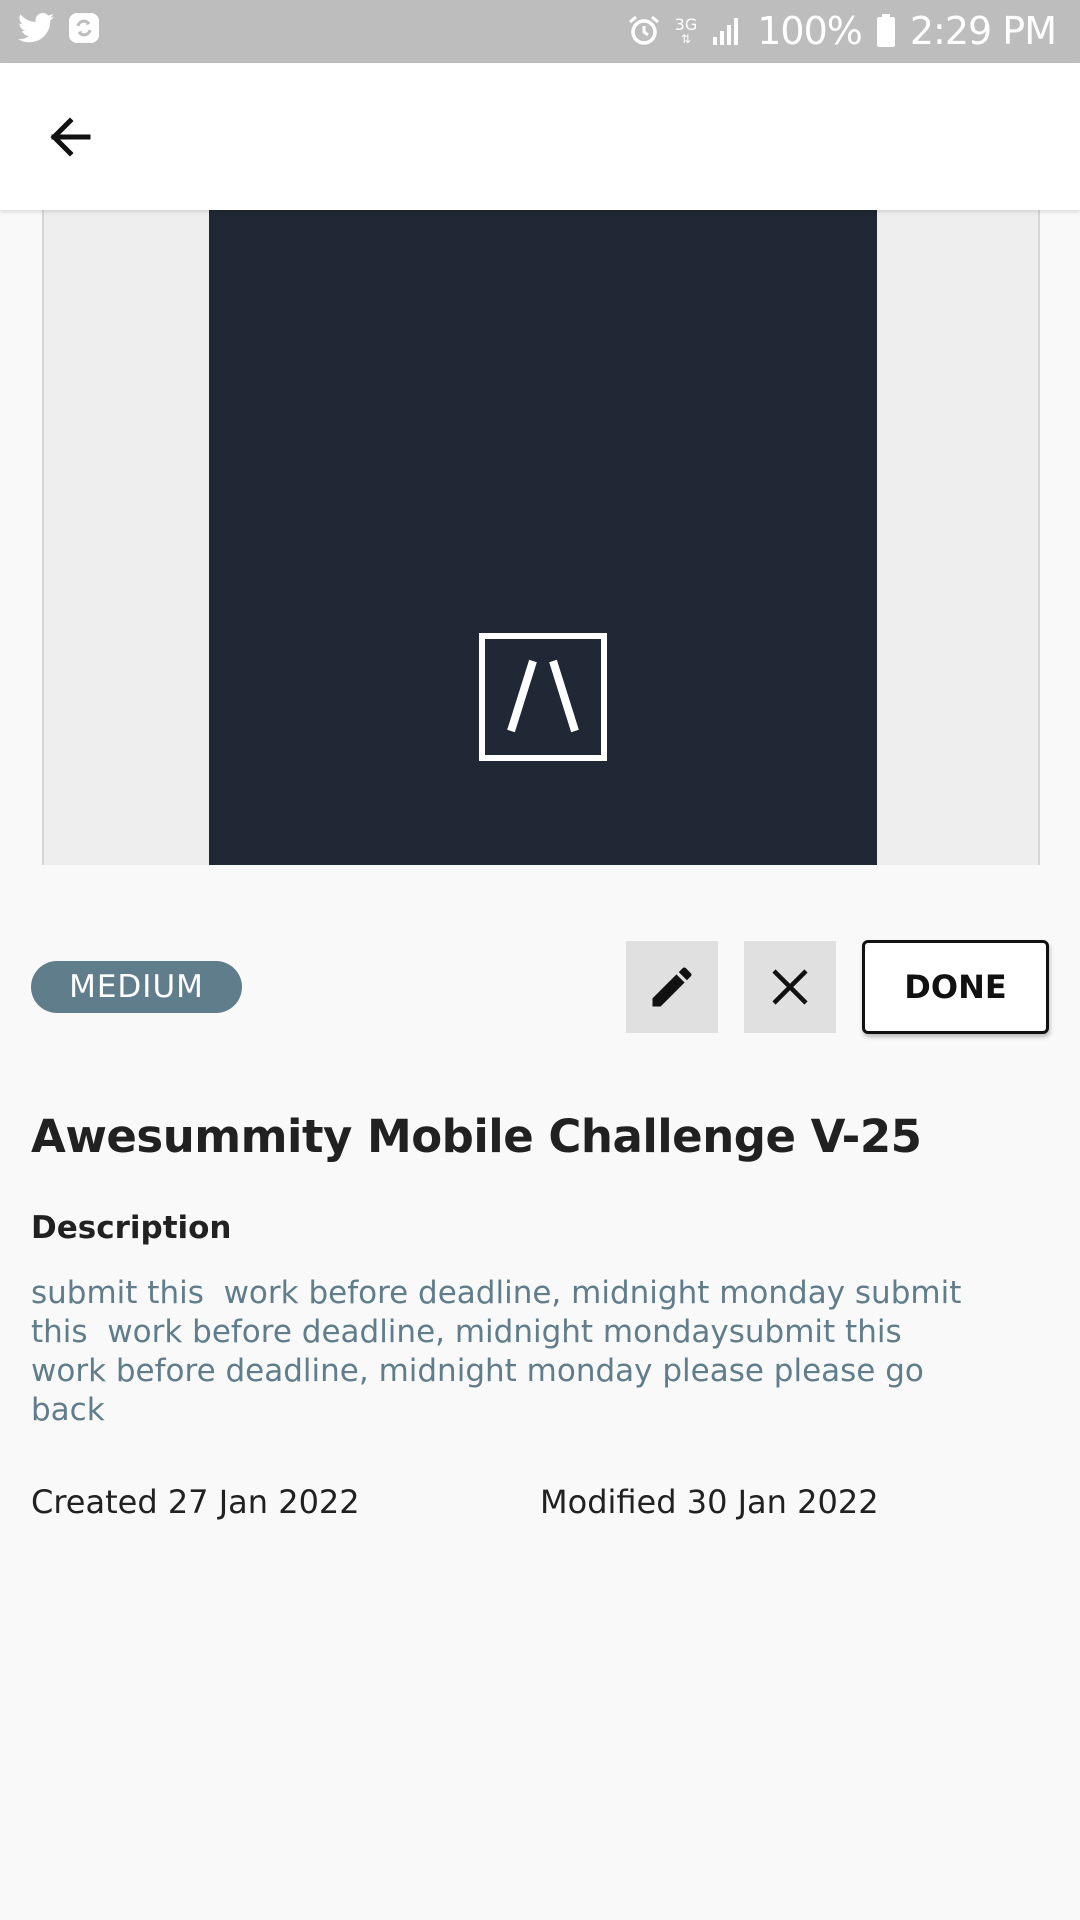  What do you see at coordinates (543, 697) in the screenshot?
I see `app-logo-icon` at bounding box center [543, 697].